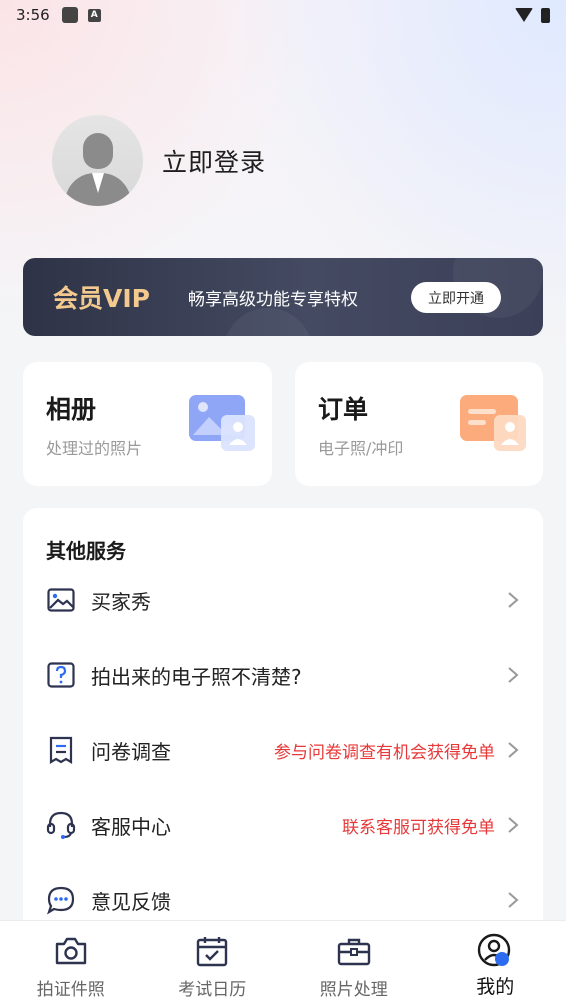 This screenshot has width=566, height=1006. I want to click on service-label: 客服中心, so click(131, 826).